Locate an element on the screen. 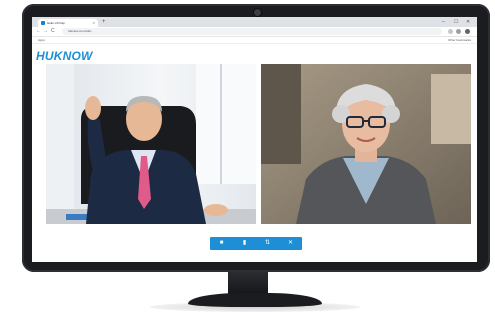 The height and width of the screenshot is (314, 495). tab-strip: Hello Lift Kap × + – ☐ ✕ is located at coordinates (254, 22).